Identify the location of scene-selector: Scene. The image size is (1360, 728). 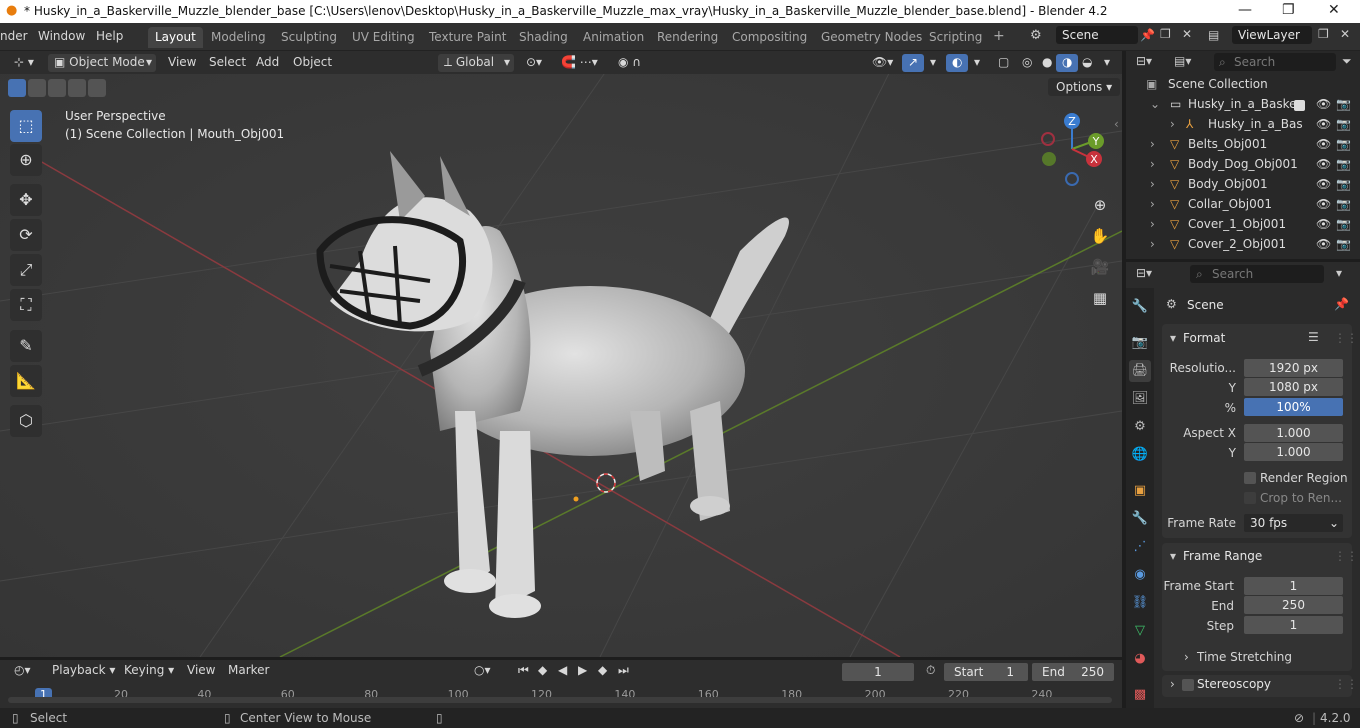
(1097, 35).